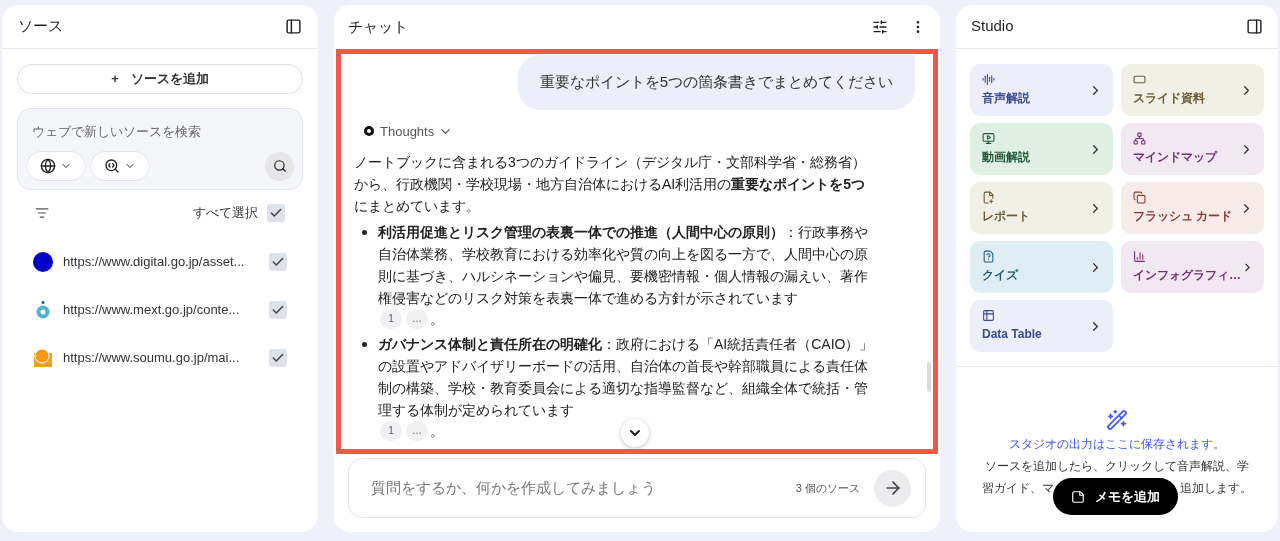 This screenshot has height=541, width=1280. Describe the element at coordinates (988, 256) in the screenshot. I see `question-file-icon` at that location.